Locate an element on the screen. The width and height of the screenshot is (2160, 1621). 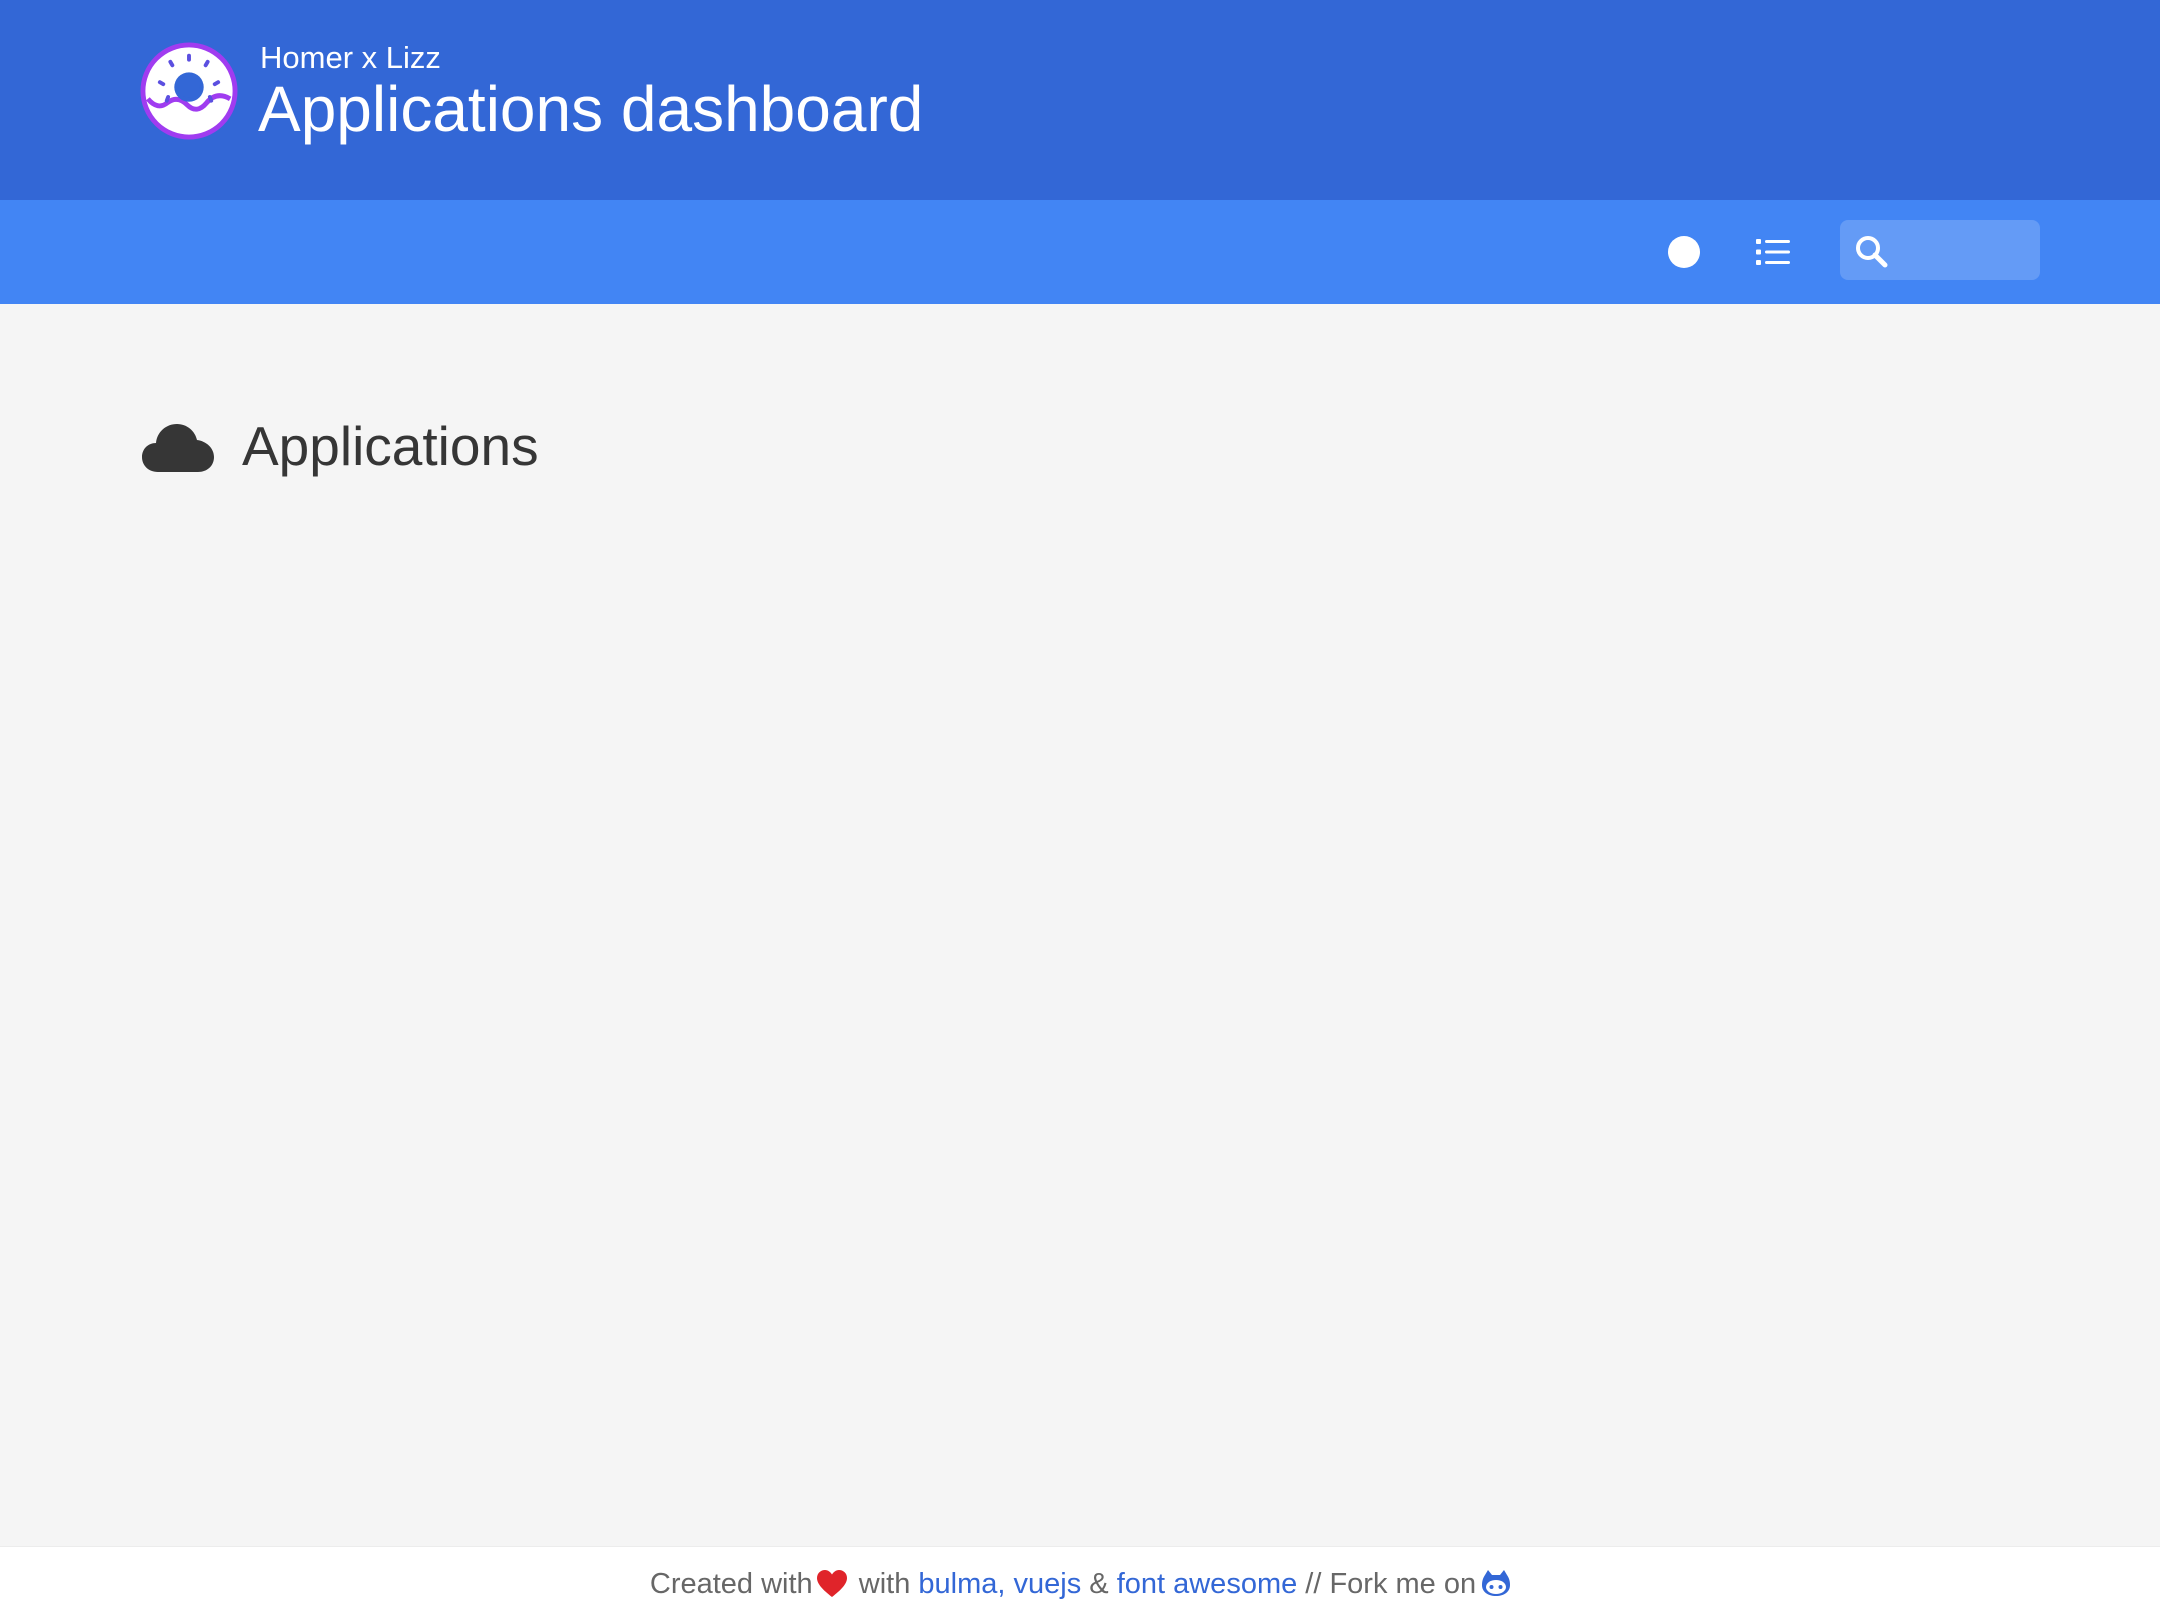
github-icon is located at coordinates (1496, 1582).